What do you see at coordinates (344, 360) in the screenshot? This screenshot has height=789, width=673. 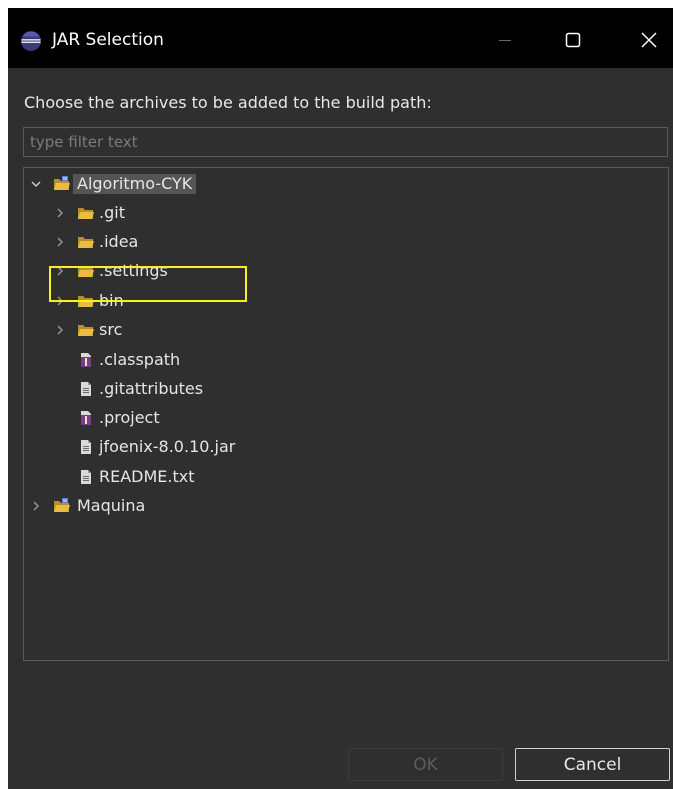 I see `tree-node-classpath: .classpath` at bounding box center [344, 360].